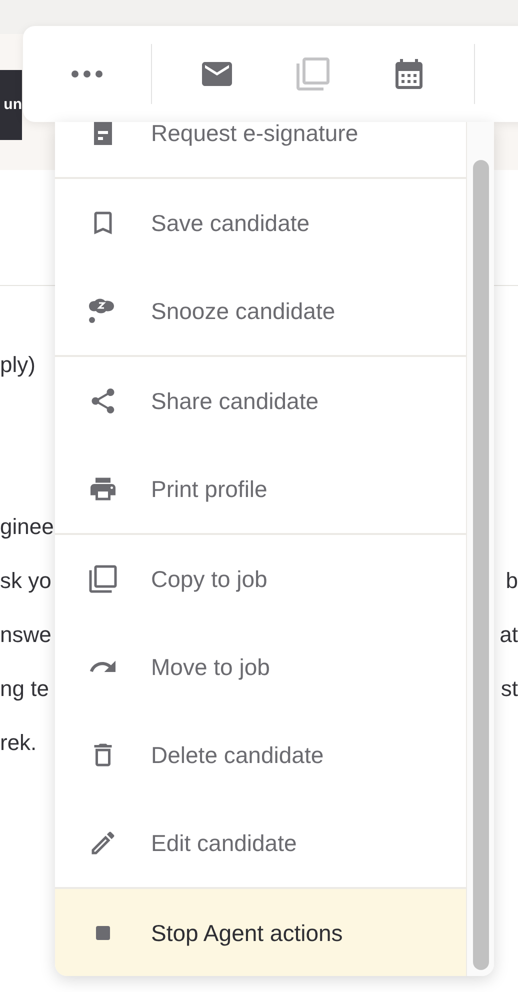 This screenshot has width=518, height=992. I want to click on menu-item: Stop Agent actions, so click(260, 932).